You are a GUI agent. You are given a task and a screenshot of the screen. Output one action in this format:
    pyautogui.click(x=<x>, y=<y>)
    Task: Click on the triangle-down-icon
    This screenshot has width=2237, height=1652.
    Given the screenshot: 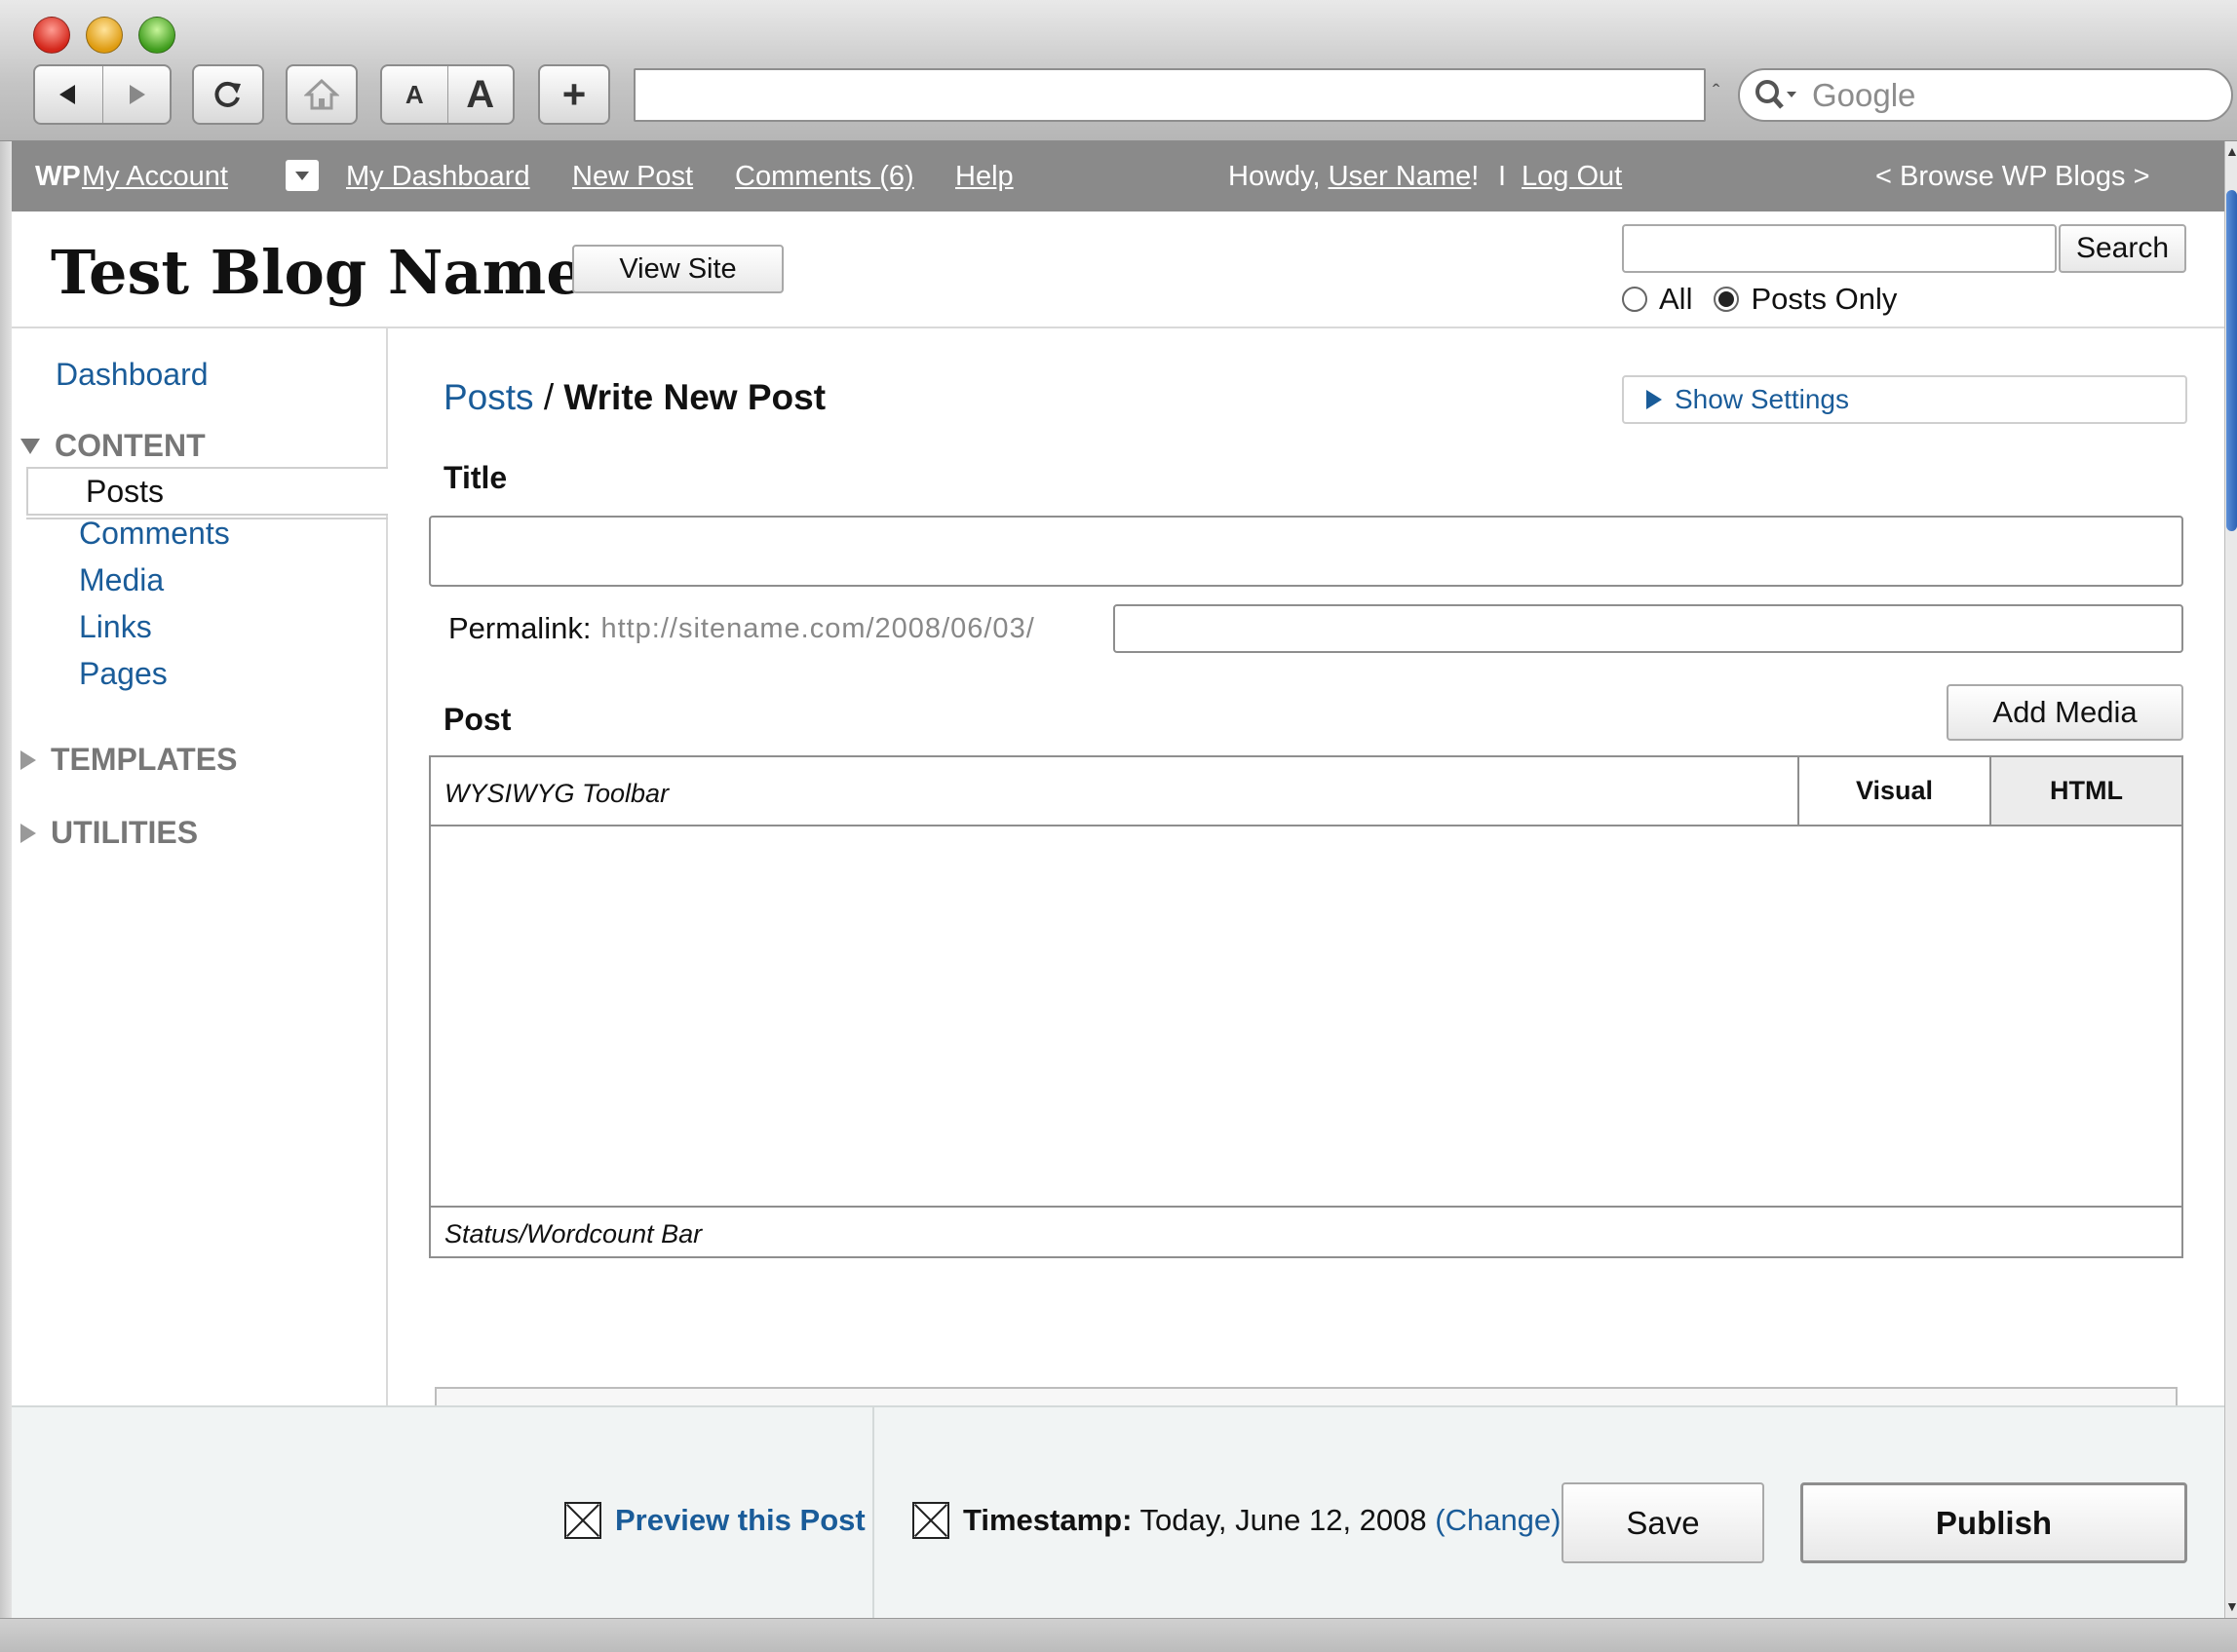 What is the action you would take?
    pyautogui.click(x=30, y=446)
    